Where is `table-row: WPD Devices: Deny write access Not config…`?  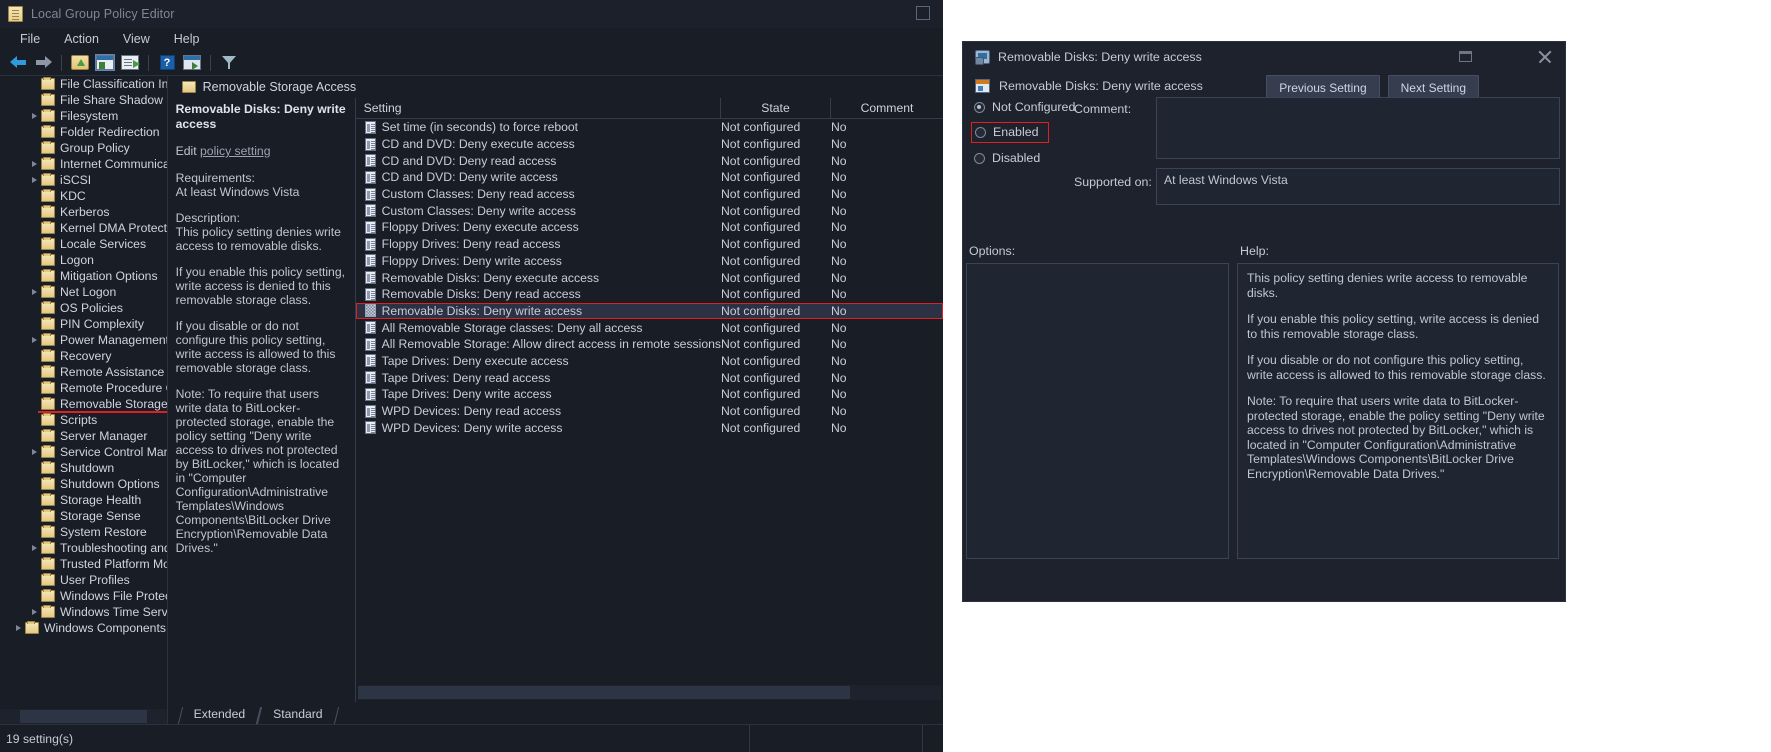
table-row: WPD Devices: Deny write access Not config… is located at coordinates (649, 427).